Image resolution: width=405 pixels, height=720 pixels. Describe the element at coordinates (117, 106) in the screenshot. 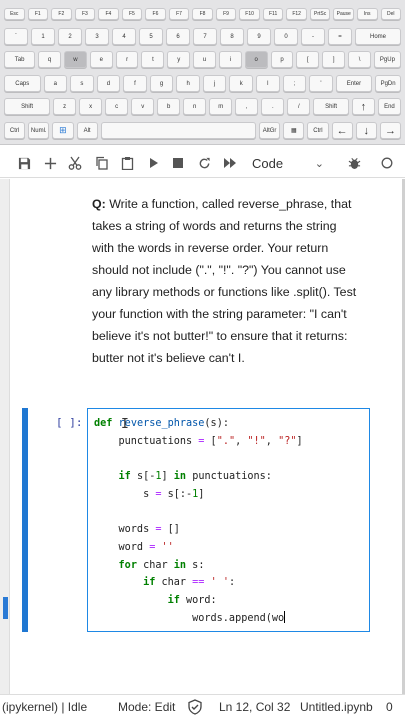

I see `key-c: c` at that location.